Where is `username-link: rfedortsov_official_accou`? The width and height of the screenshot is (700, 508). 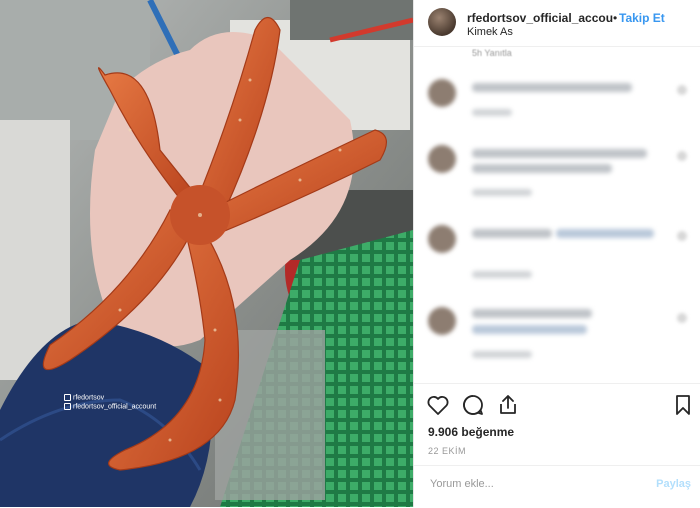
username-link: rfedortsov_official_accou is located at coordinates (540, 18).